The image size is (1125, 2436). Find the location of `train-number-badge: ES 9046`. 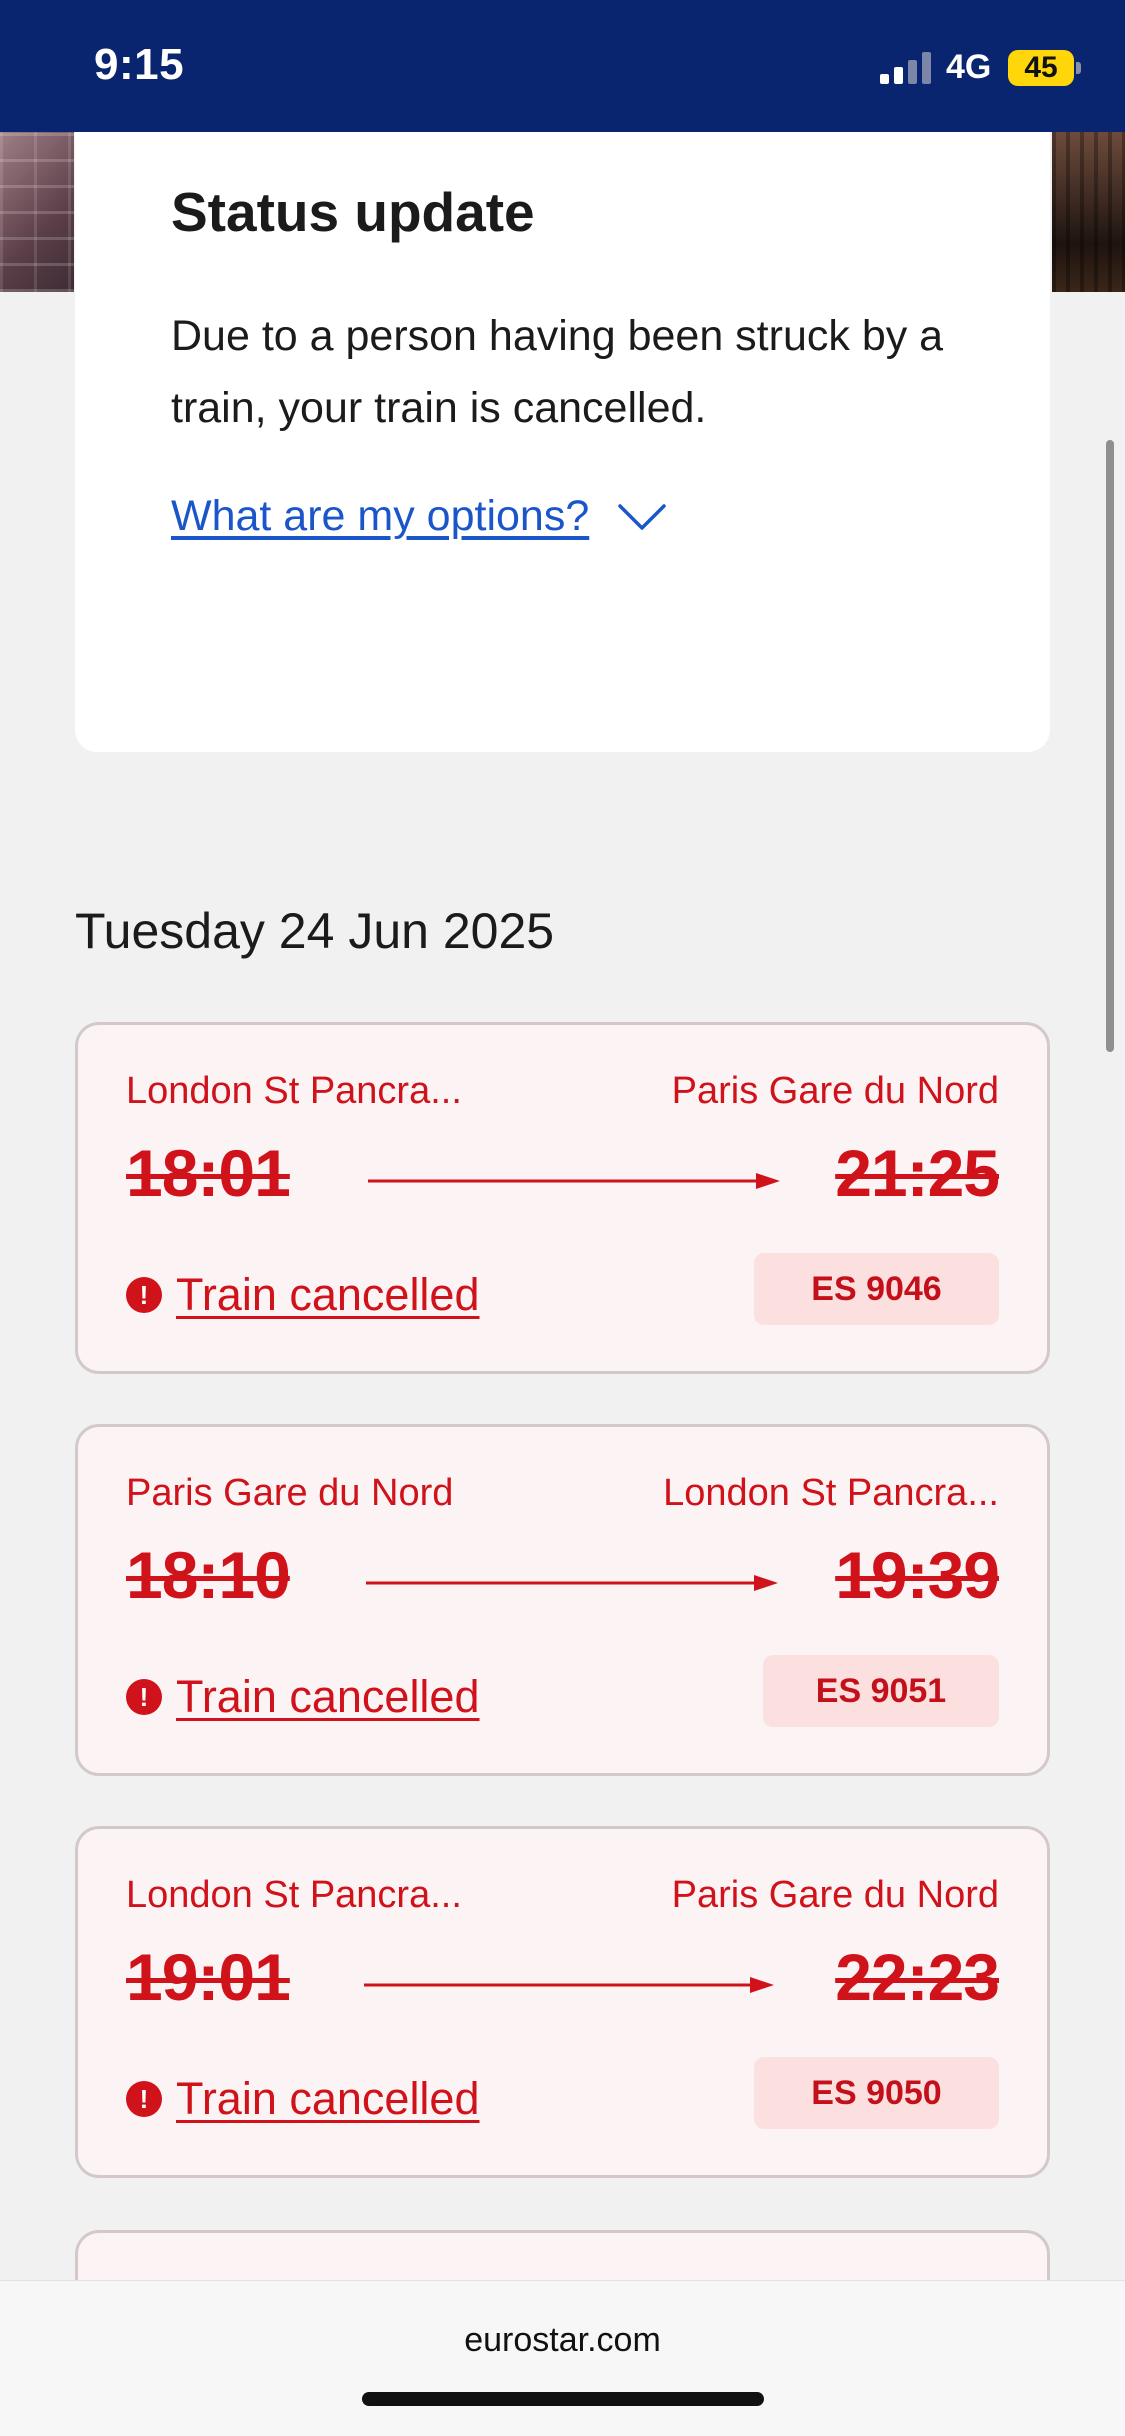

train-number-badge: ES 9046 is located at coordinates (876, 1289).